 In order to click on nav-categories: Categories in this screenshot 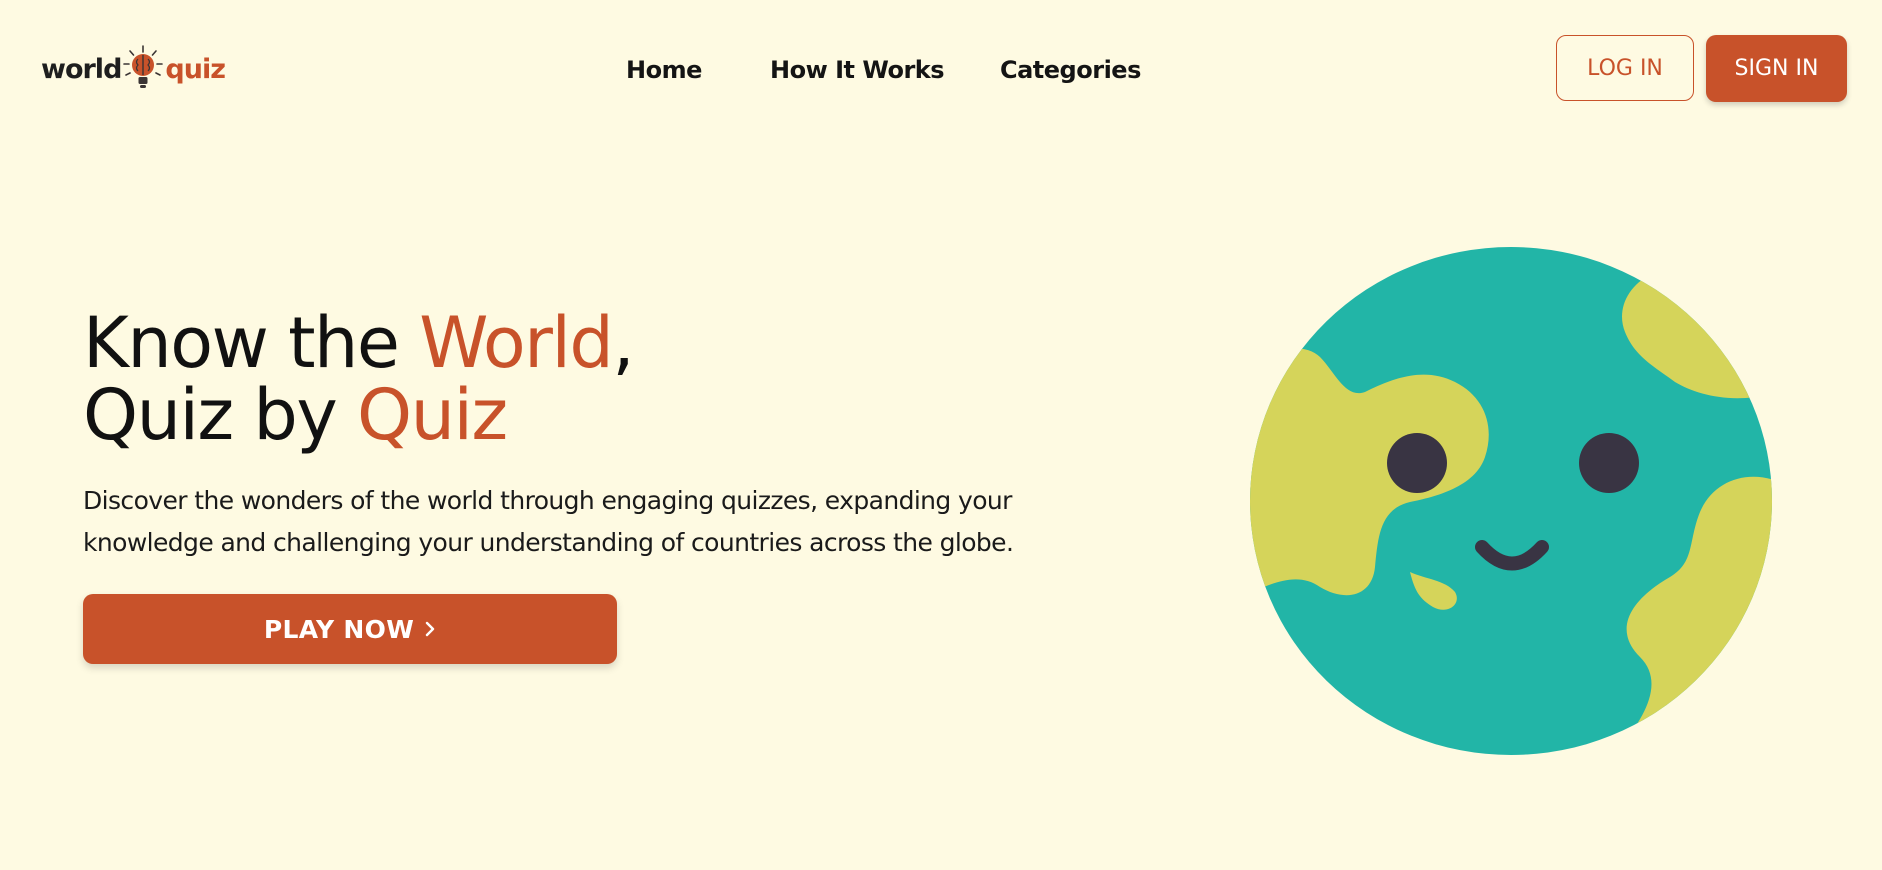, I will do `click(1070, 70)`.